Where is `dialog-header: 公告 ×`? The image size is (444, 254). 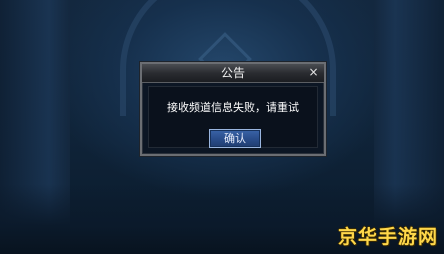 dialog-header: 公告 × is located at coordinates (233, 73).